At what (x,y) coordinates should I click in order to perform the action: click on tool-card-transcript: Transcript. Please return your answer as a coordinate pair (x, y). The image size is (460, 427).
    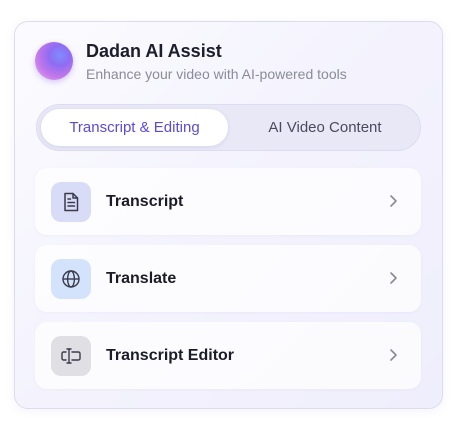
    Looking at the image, I should click on (228, 201).